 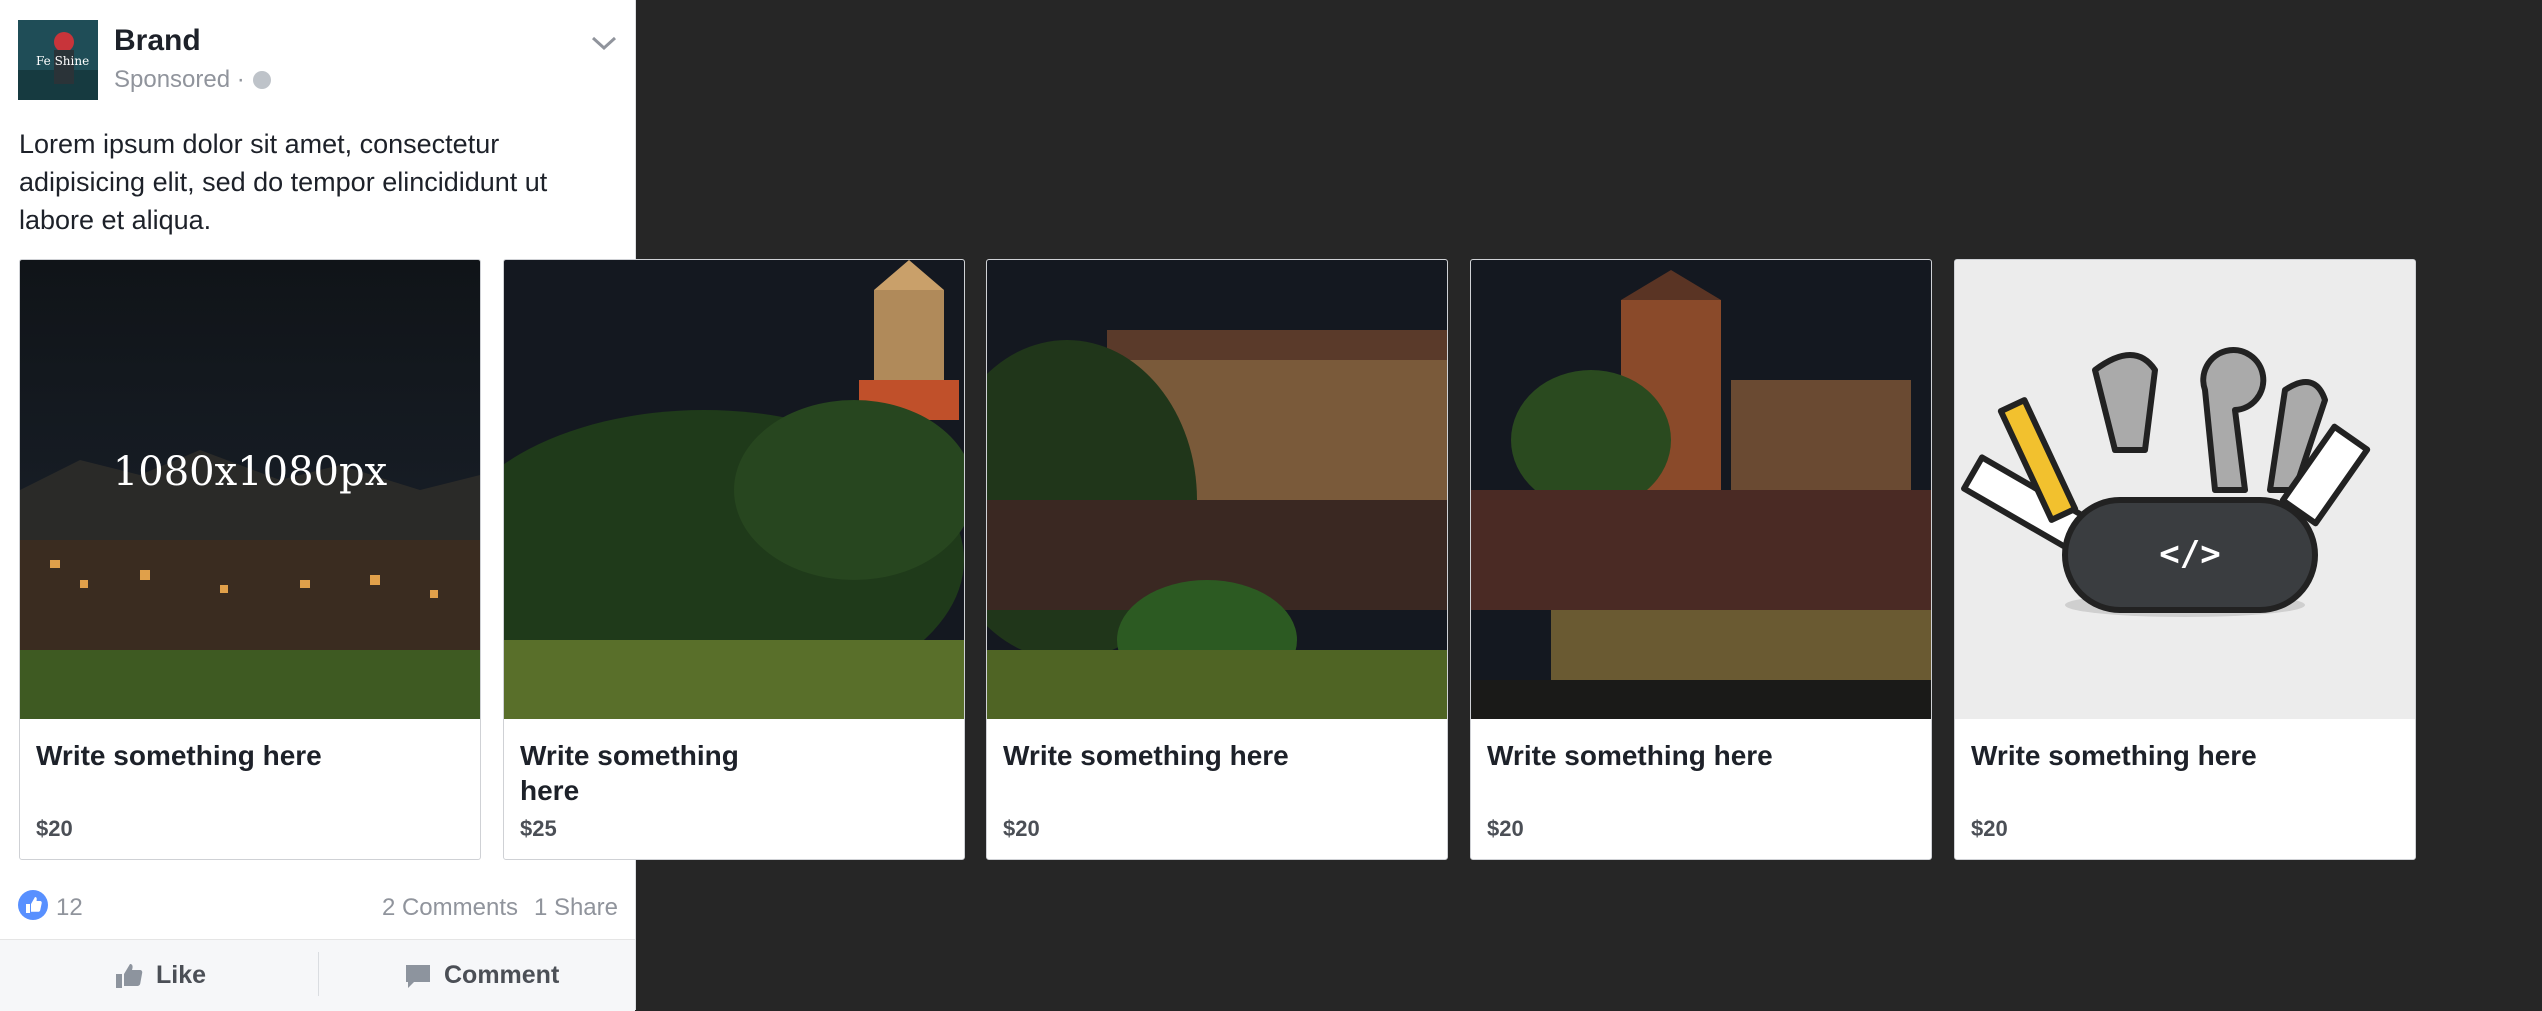 I want to click on brand-avatar: Fe Shine, so click(x=58, y=60).